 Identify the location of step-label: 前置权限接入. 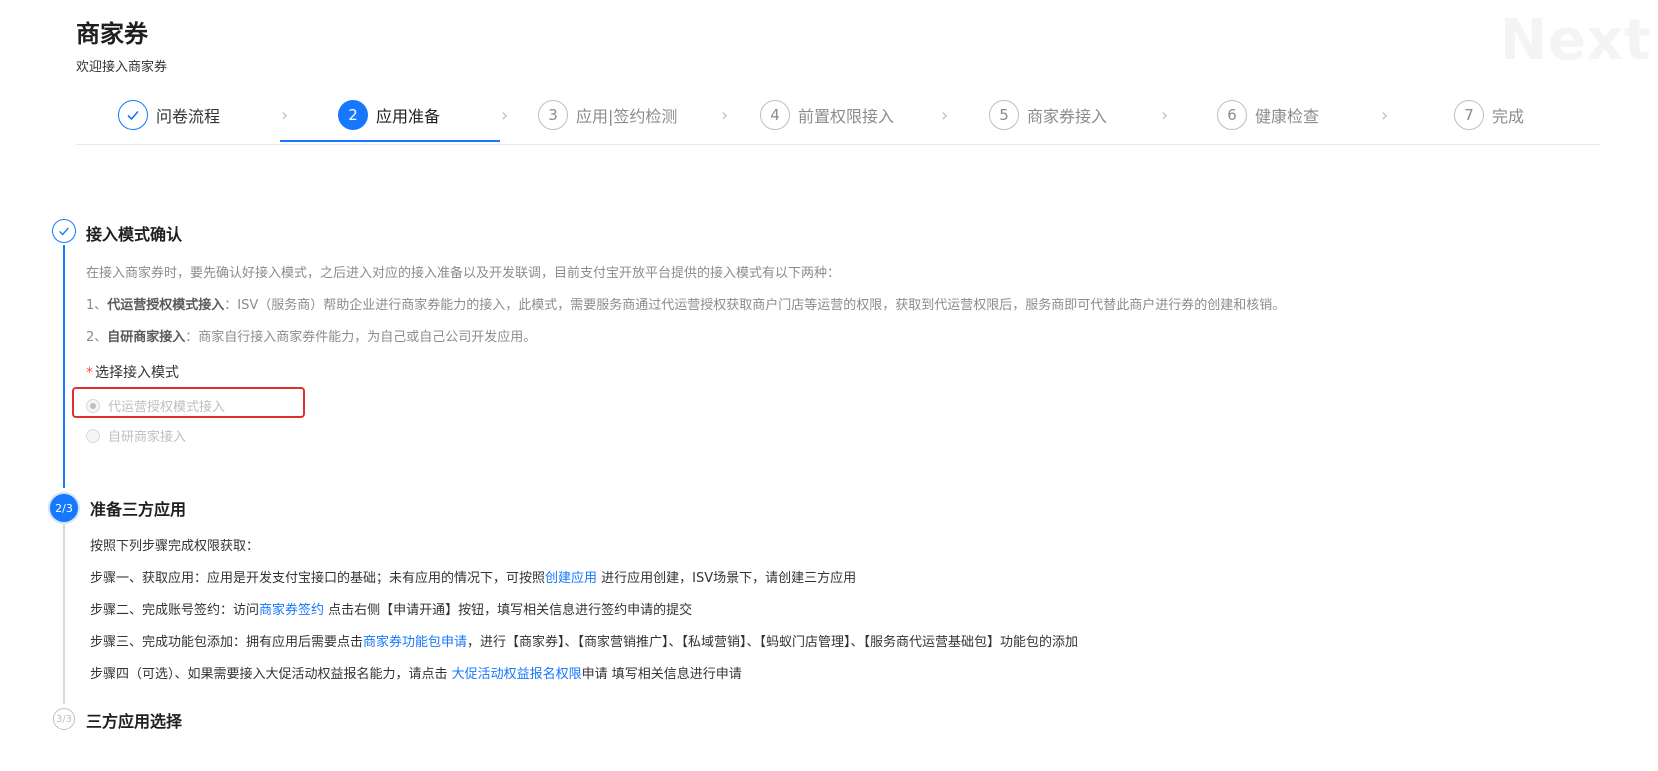
(846, 116).